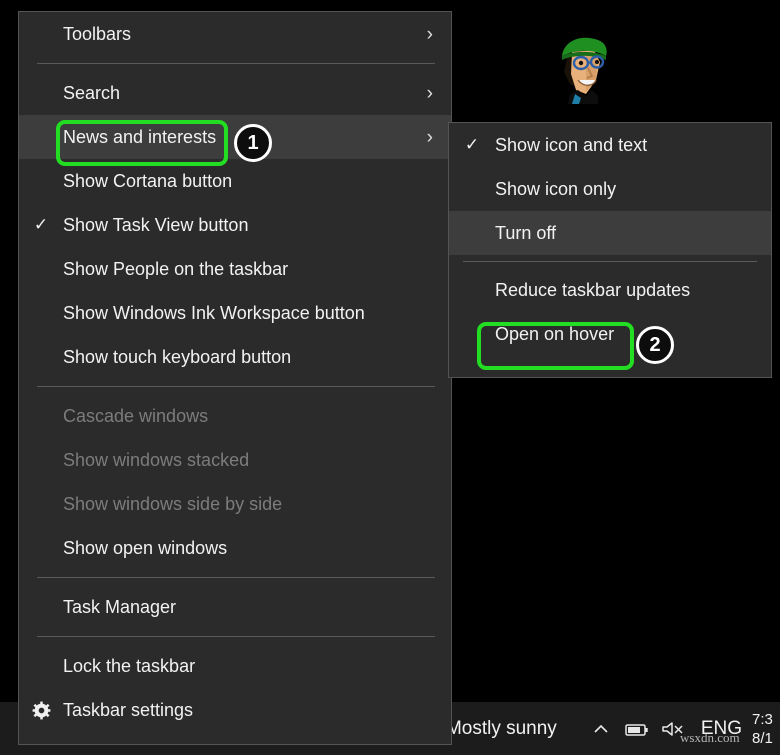  I want to click on menu-item-label: Search, so click(92, 92).